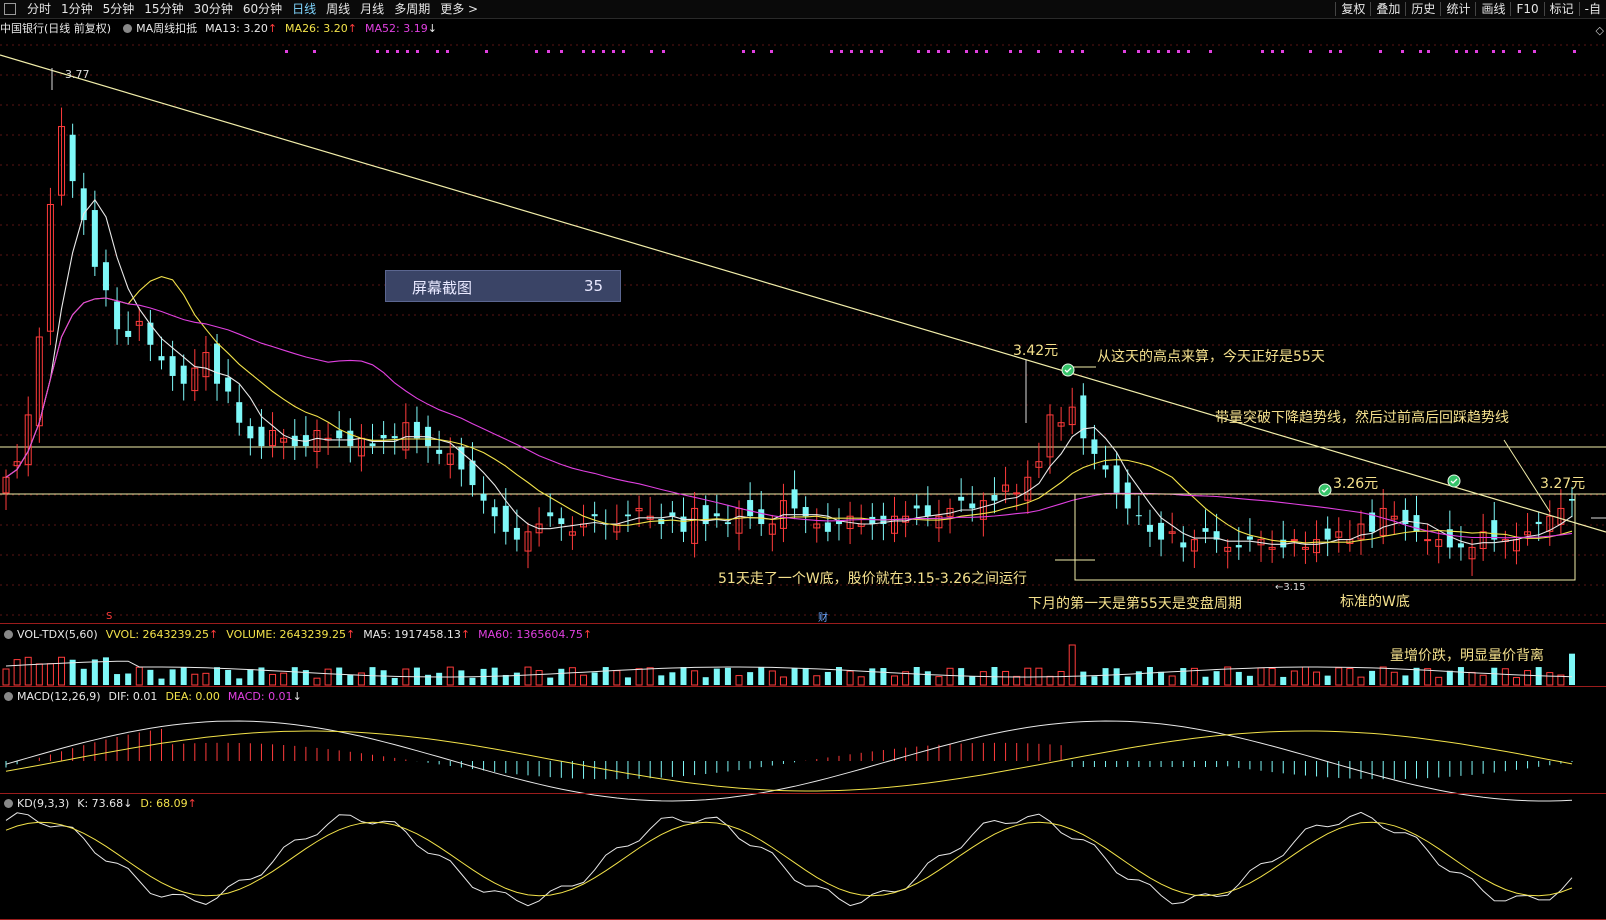  Describe the element at coordinates (1563, 484) in the screenshot. I see `price-label-327: 3.27元` at that location.